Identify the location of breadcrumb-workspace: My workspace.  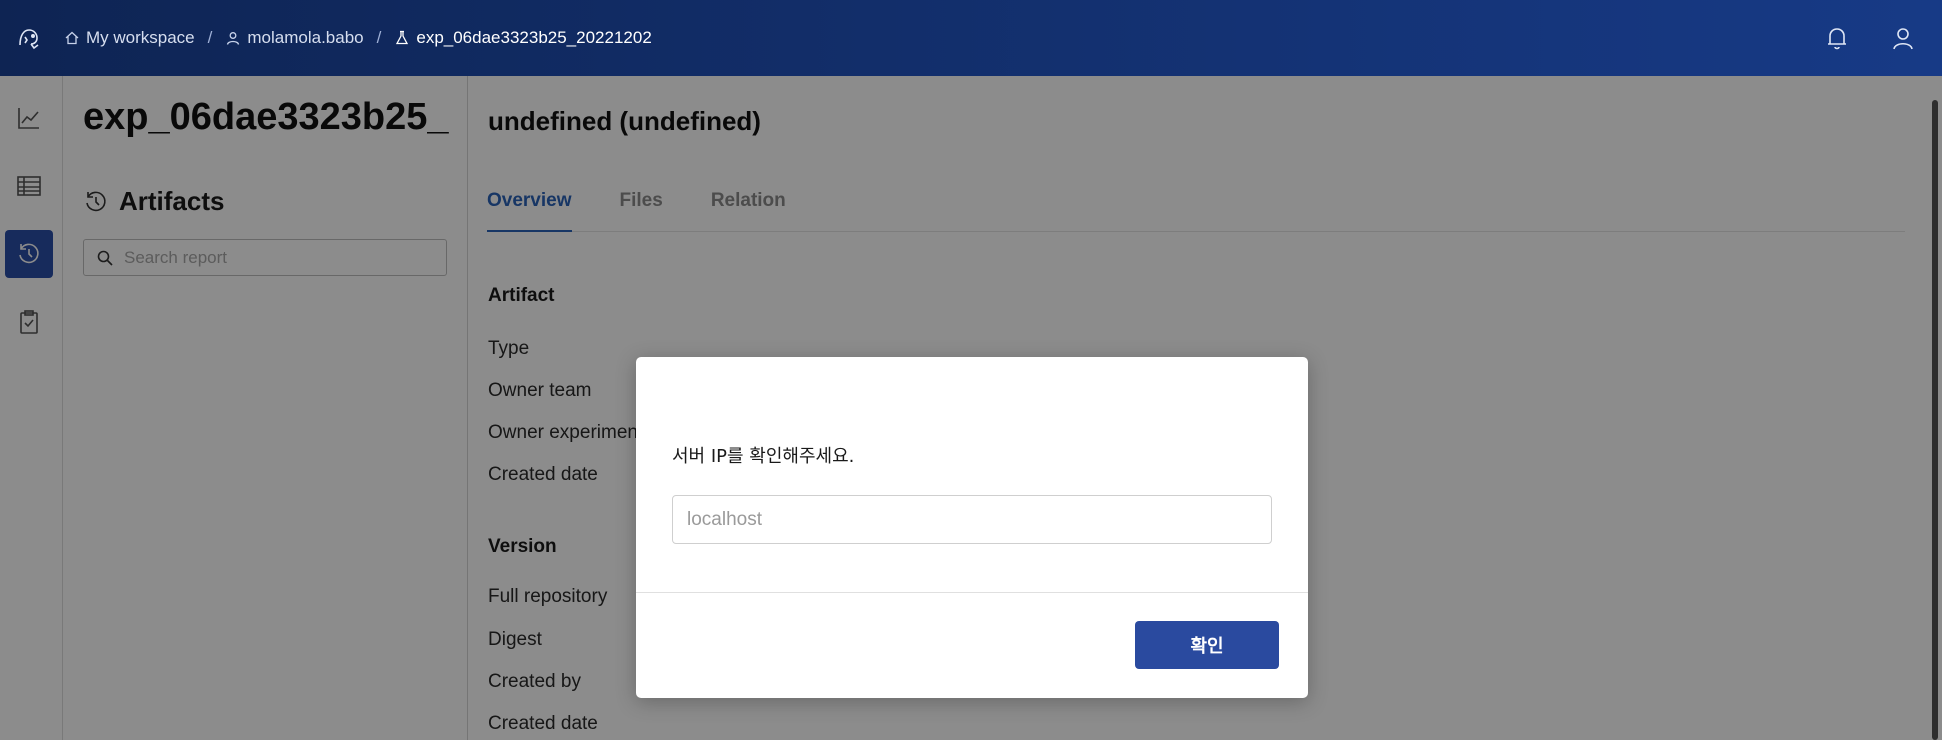
(129, 38).